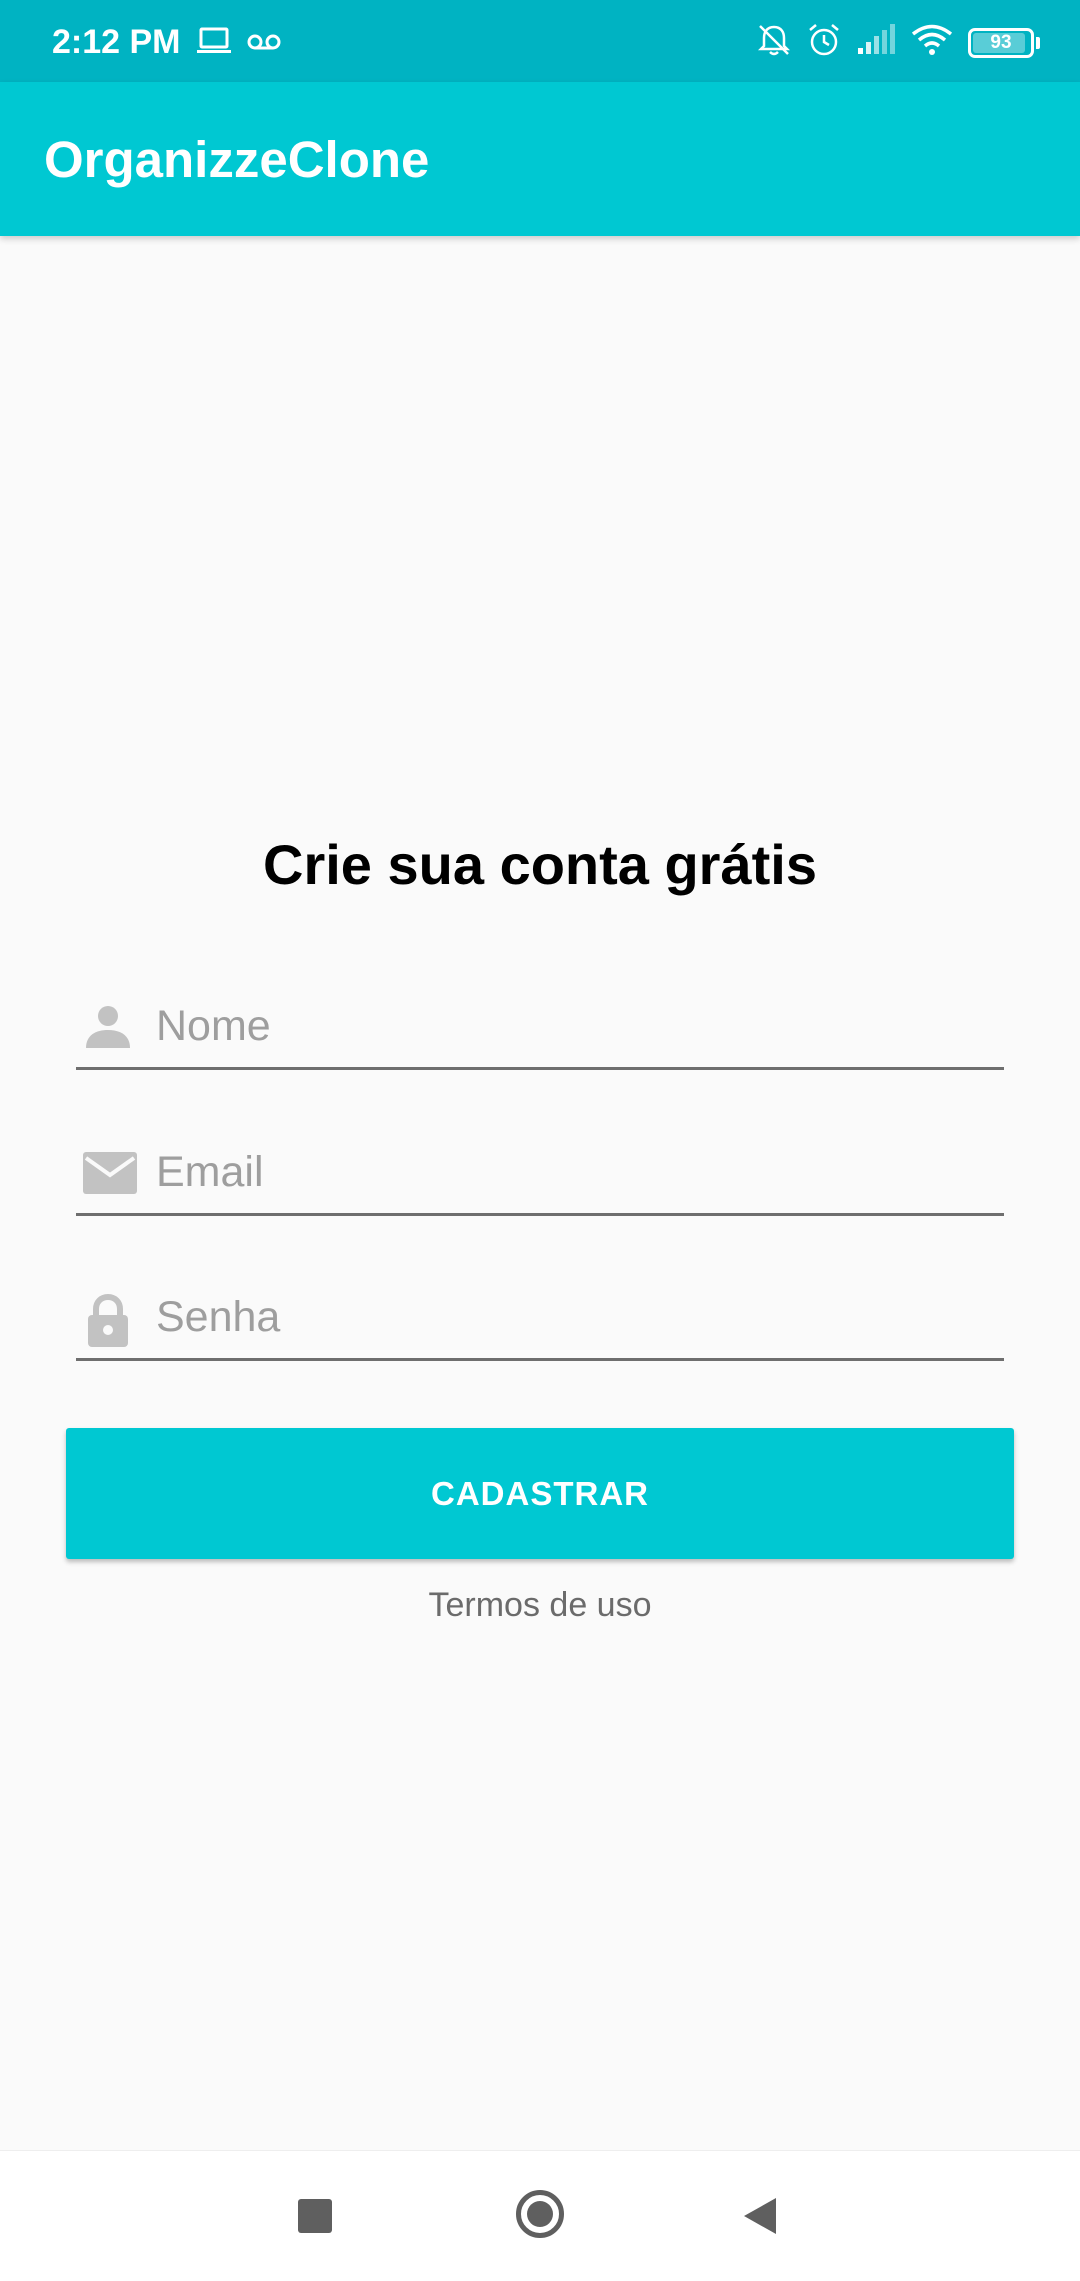  I want to click on password-field: Senha, so click(540, 1316).